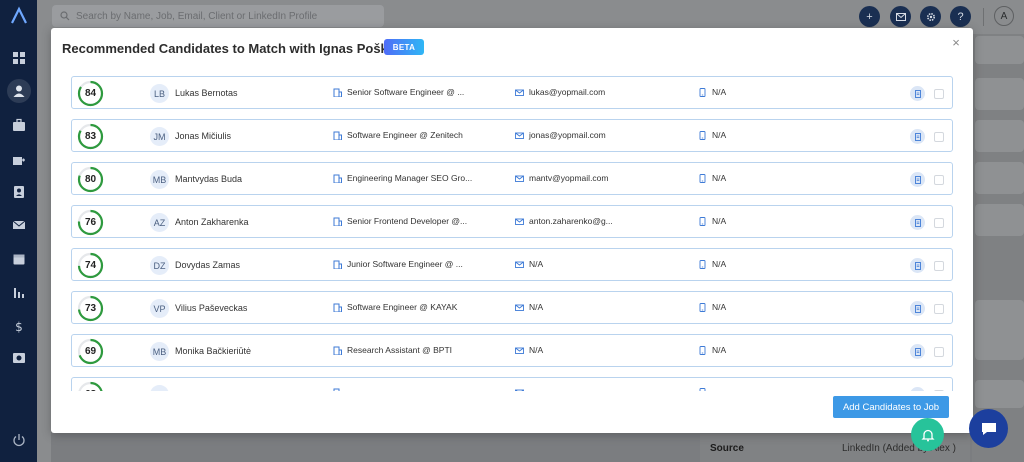 This screenshot has height=462, width=1024. Describe the element at coordinates (90, 351) in the screenshot. I see `match-score: 69` at that location.